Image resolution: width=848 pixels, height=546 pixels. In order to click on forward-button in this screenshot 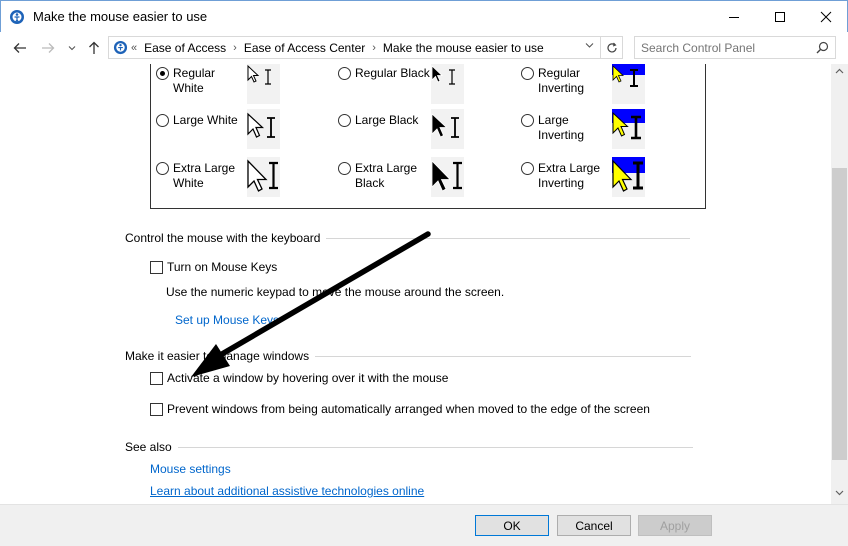, I will do `click(48, 48)`.